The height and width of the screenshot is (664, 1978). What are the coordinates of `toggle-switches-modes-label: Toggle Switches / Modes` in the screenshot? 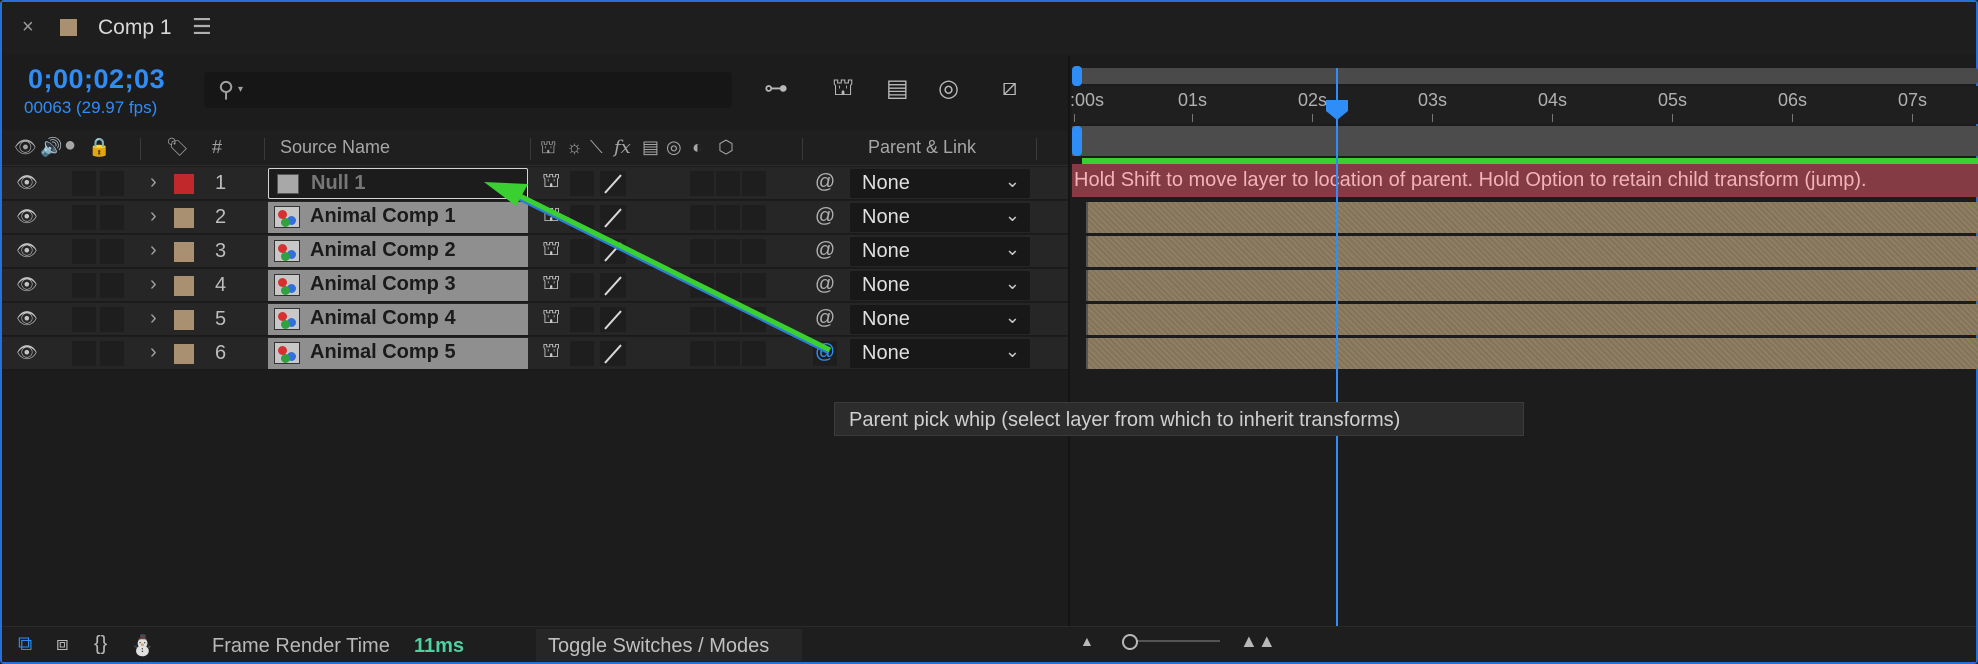 It's located at (659, 646).